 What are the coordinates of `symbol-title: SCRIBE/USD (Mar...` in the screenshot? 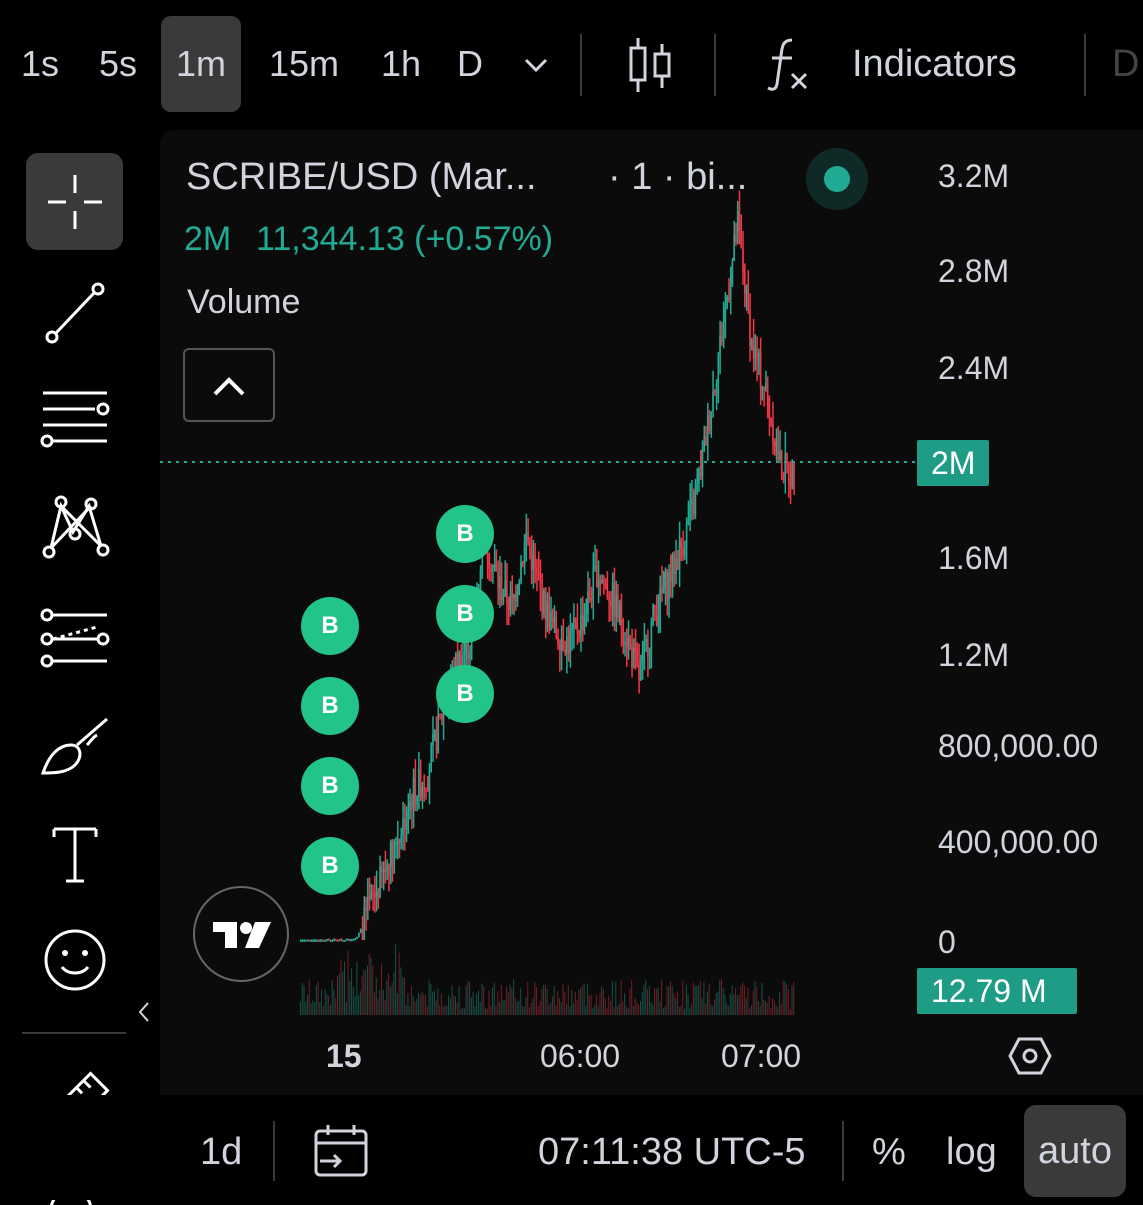 It's located at (361, 177).